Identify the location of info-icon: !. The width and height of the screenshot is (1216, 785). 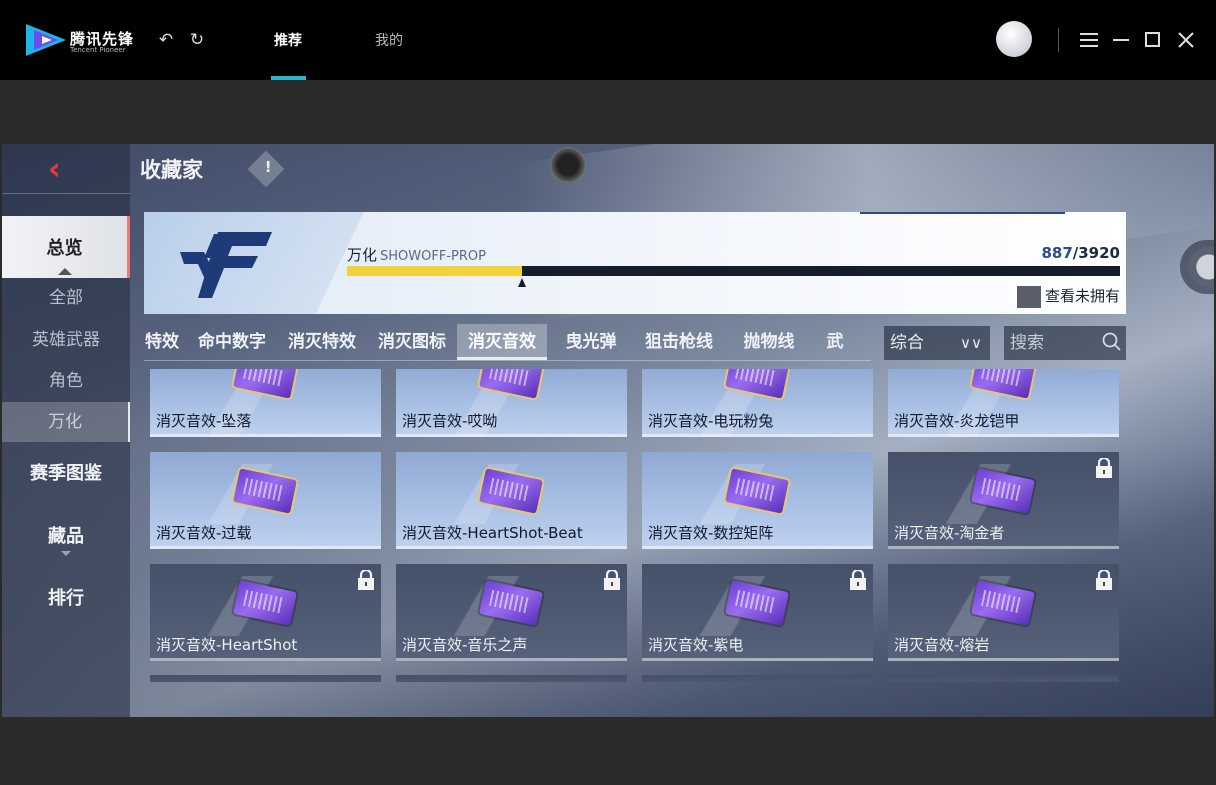
(268, 166).